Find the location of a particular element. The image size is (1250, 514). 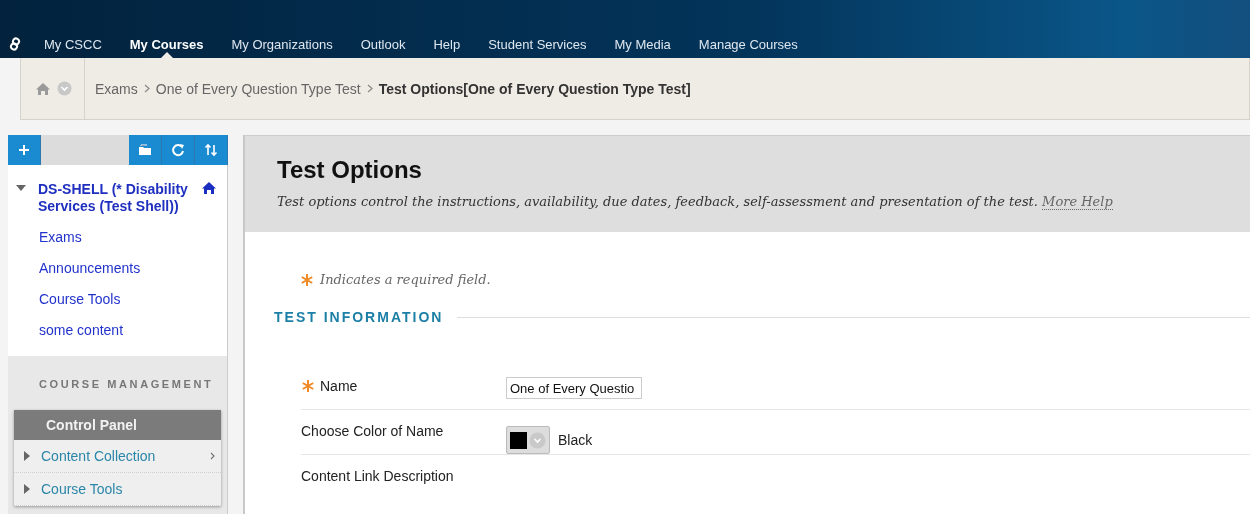

folder-icon is located at coordinates (145, 150).